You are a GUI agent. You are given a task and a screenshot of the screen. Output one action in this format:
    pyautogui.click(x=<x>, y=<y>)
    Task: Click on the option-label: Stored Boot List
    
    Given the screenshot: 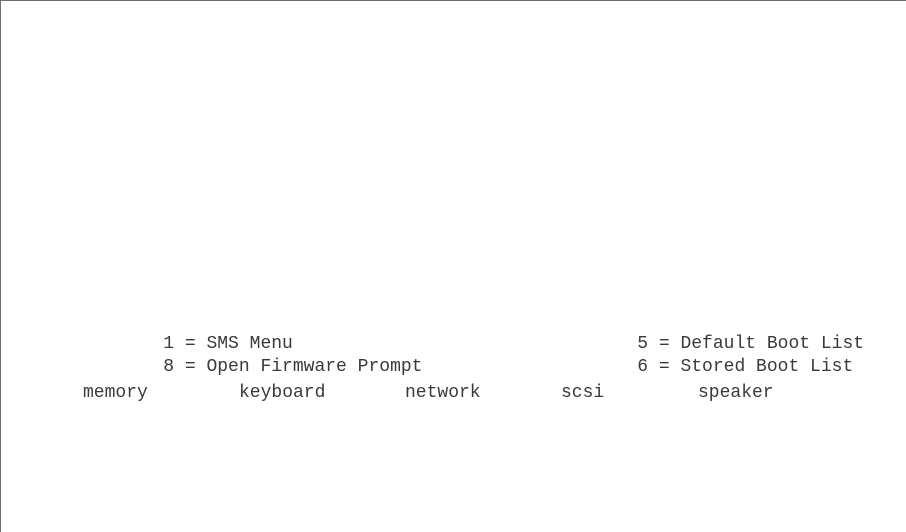 What is the action you would take?
    pyautogui.click(x=767, y=367)
    